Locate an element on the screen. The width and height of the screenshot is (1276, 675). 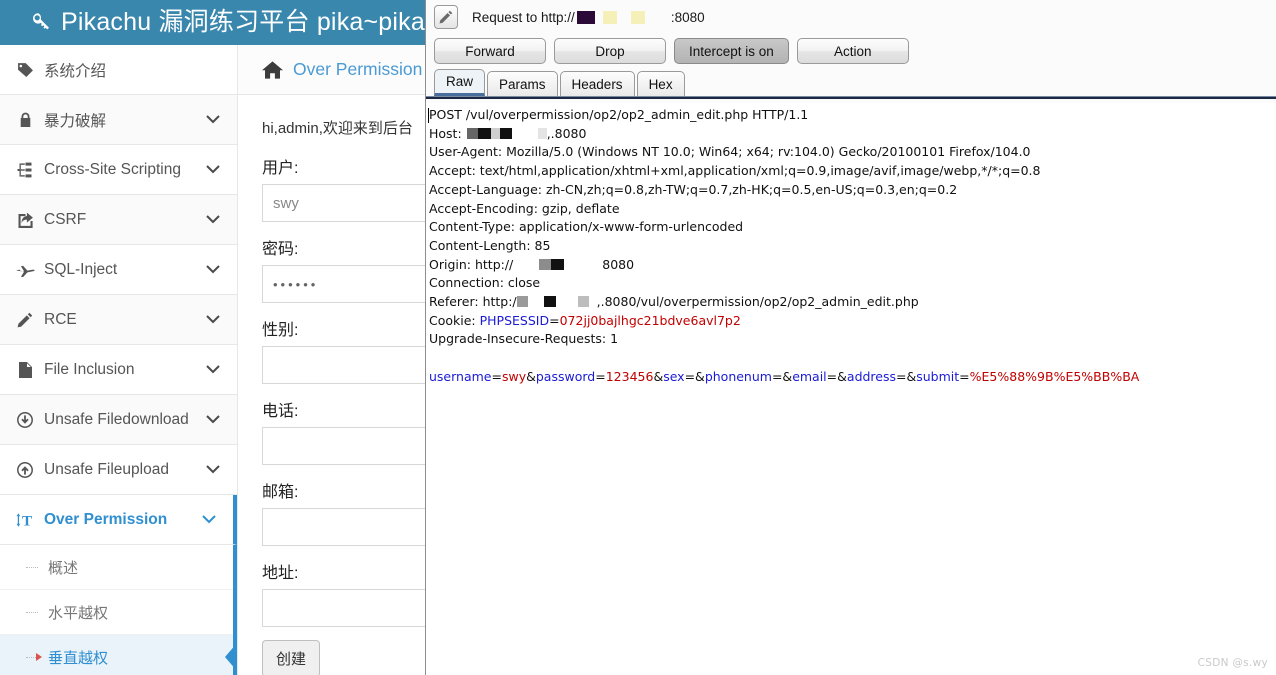
cookie-value: 072jj0bajlhgc21bdve6avl7p2 is located at coordinates (650, 320).